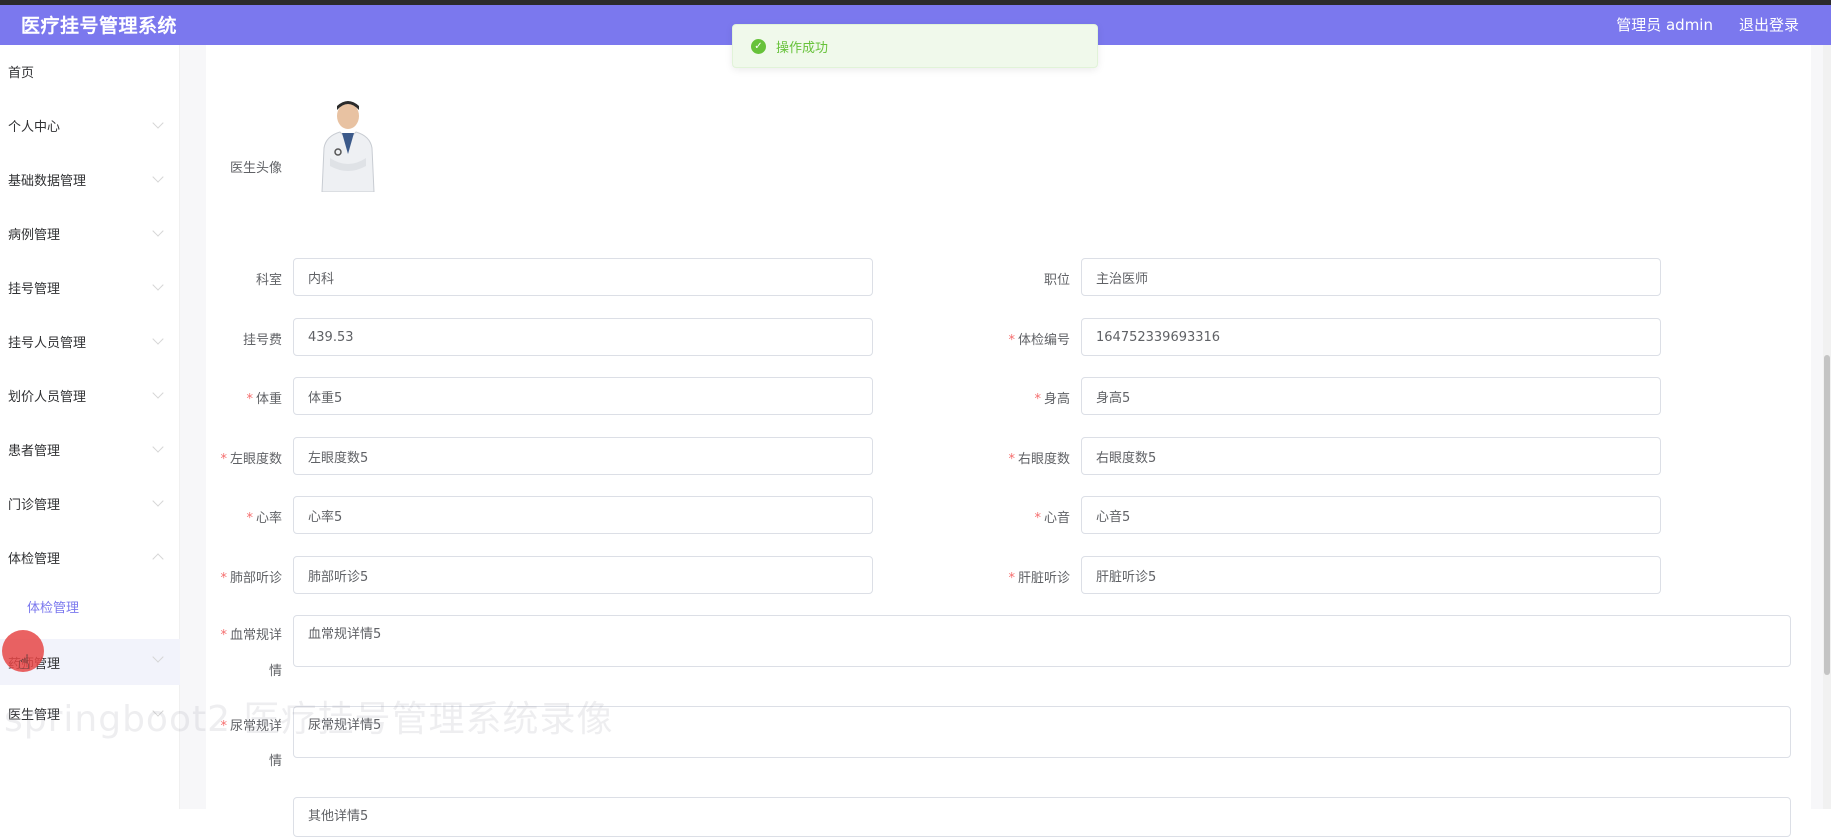 The height and width of the screenshot is (837, 1831). Describe the element at coordinates (90, 179) in the screenshot. I see `sidebar-item-basic-data: 基础数据管理` at that location.